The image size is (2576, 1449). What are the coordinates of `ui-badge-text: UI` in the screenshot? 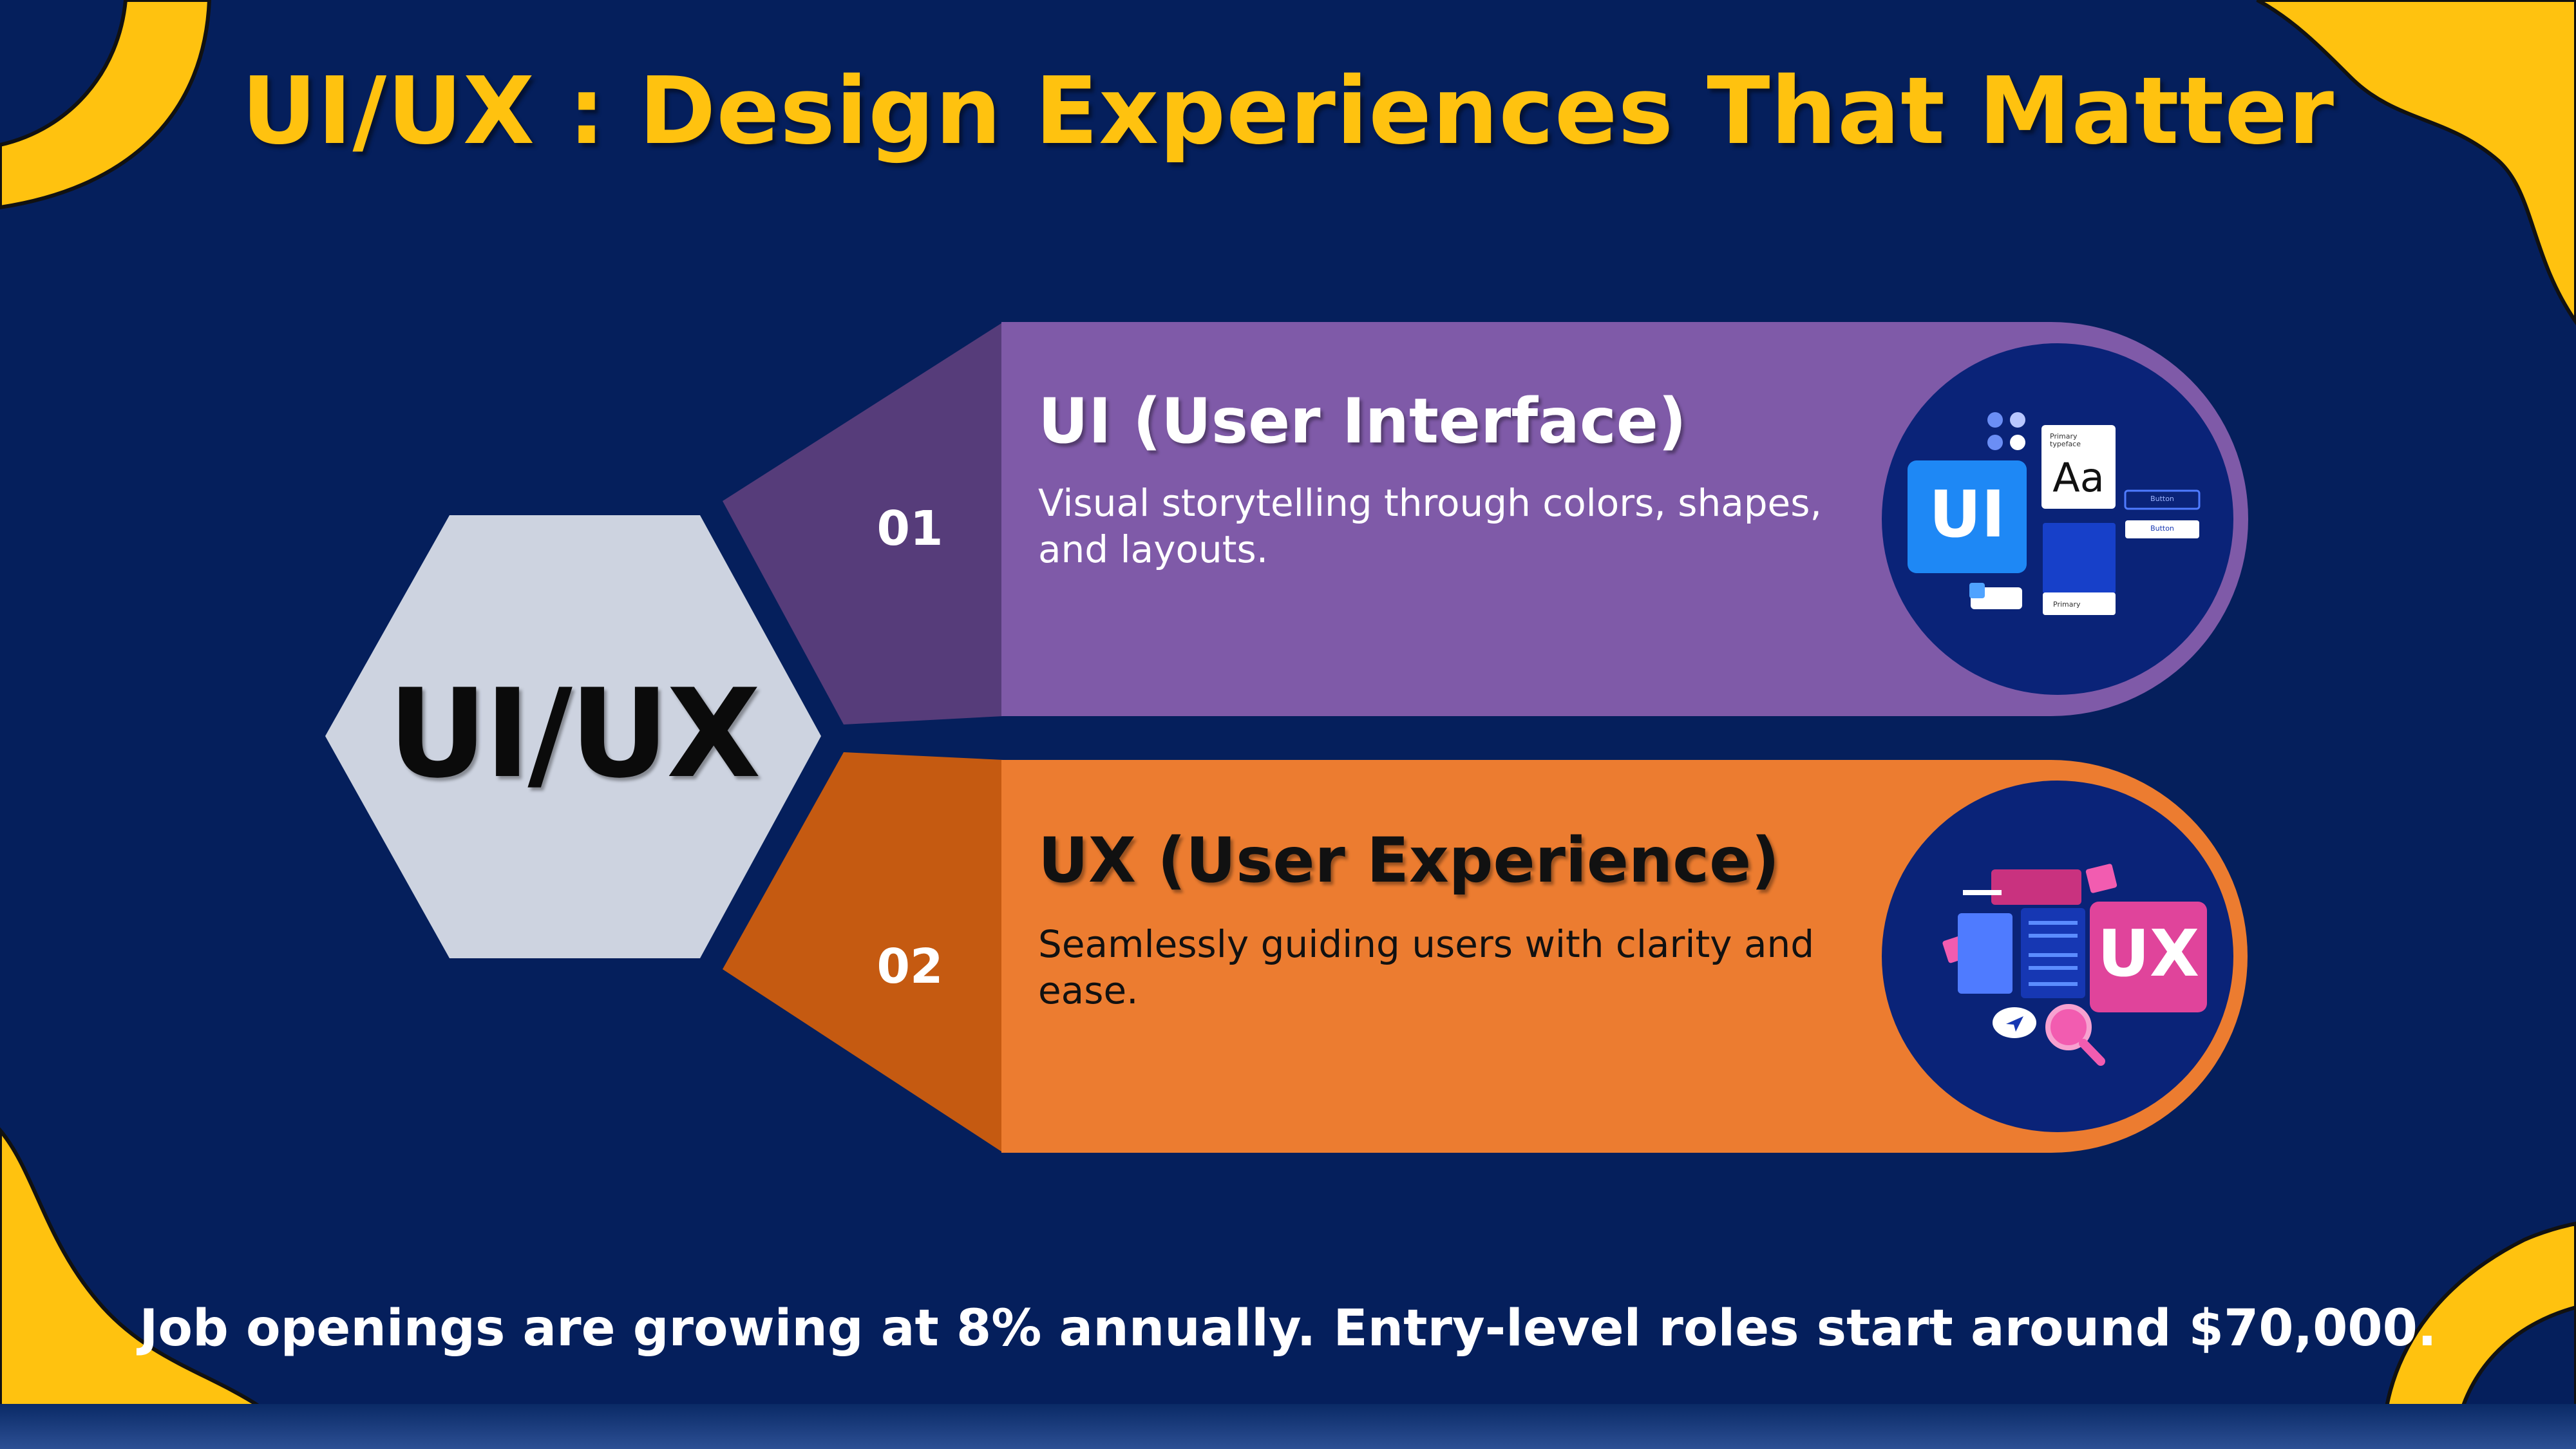 It's located at (1967, 514).